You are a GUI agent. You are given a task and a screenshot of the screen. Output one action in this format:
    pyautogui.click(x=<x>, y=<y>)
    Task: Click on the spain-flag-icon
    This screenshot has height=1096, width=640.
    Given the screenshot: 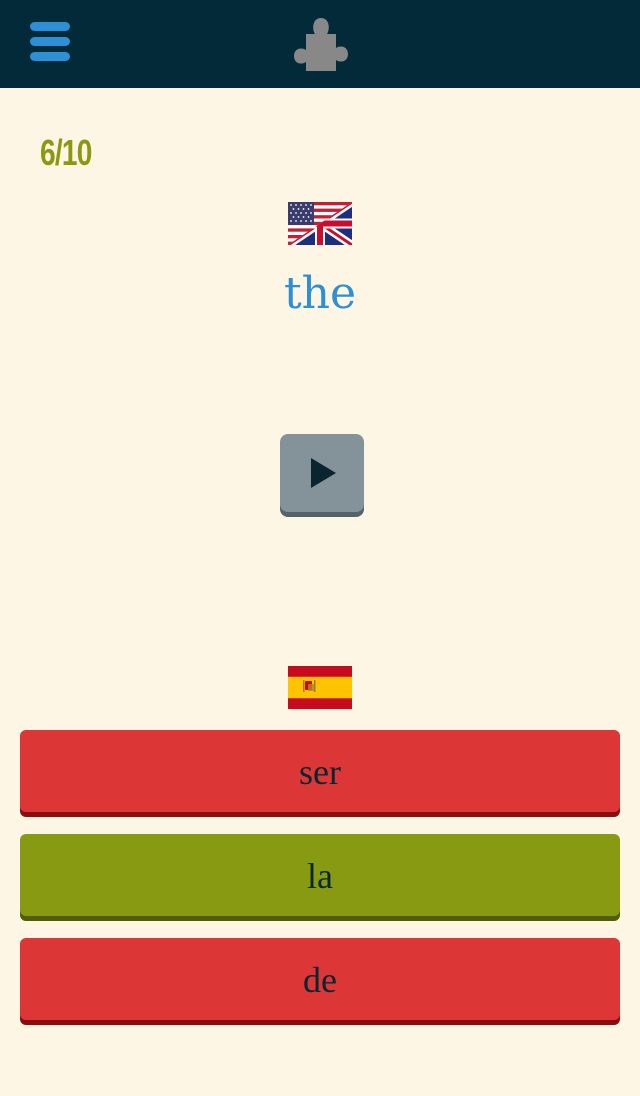 What is the action you would take?
    pyautogui.click(x=320, y=687)
    